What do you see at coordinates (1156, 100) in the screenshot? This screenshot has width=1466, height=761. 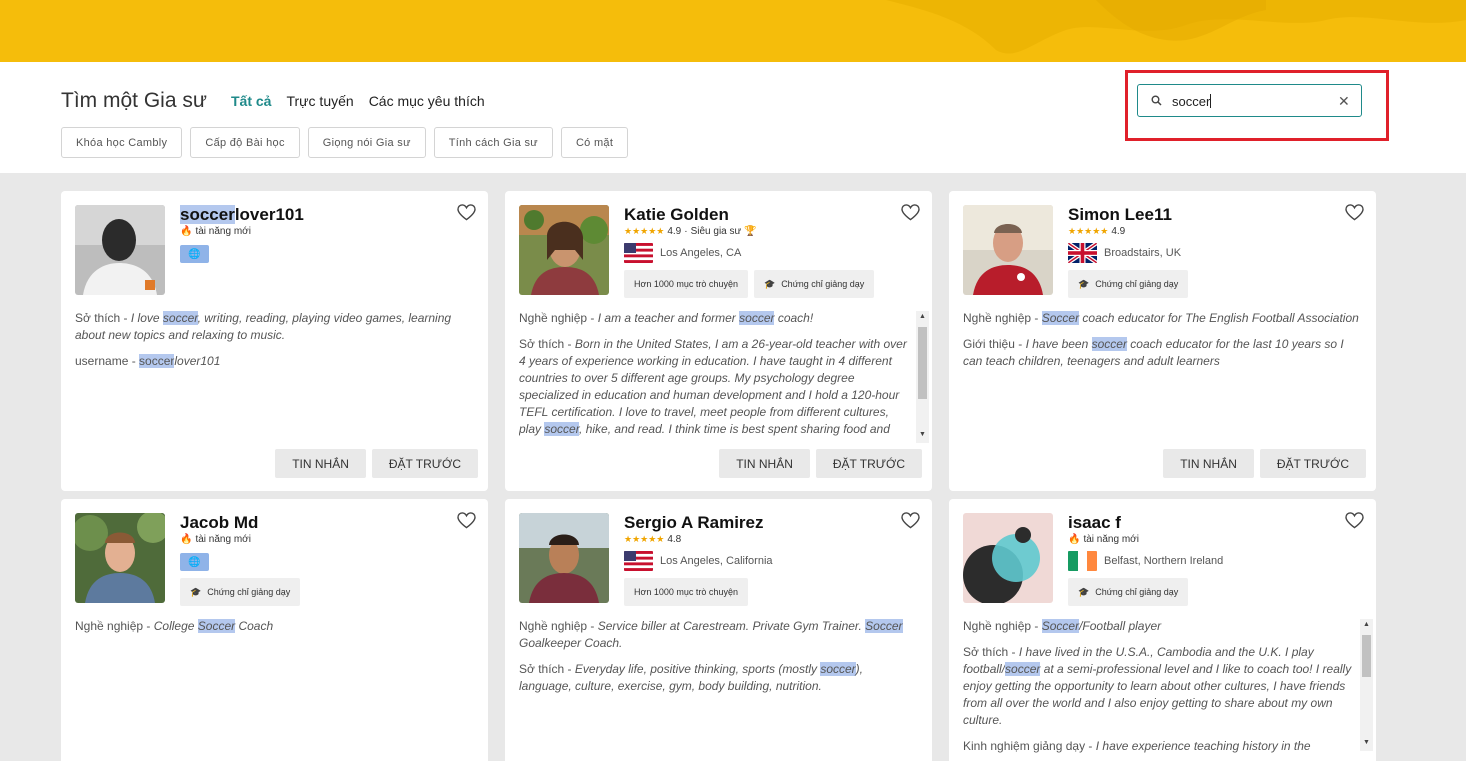 I see `search-icon` at bounding box center [1156, 100].